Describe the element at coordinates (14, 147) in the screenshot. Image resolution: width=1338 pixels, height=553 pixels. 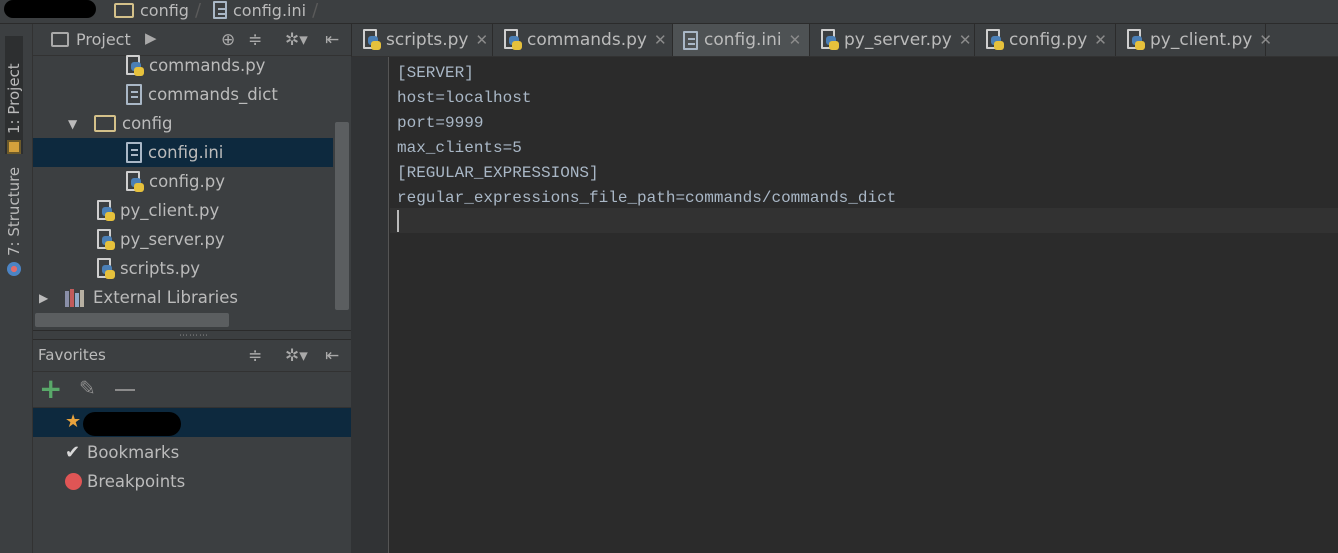
I see `project-tab-icon` at that location.